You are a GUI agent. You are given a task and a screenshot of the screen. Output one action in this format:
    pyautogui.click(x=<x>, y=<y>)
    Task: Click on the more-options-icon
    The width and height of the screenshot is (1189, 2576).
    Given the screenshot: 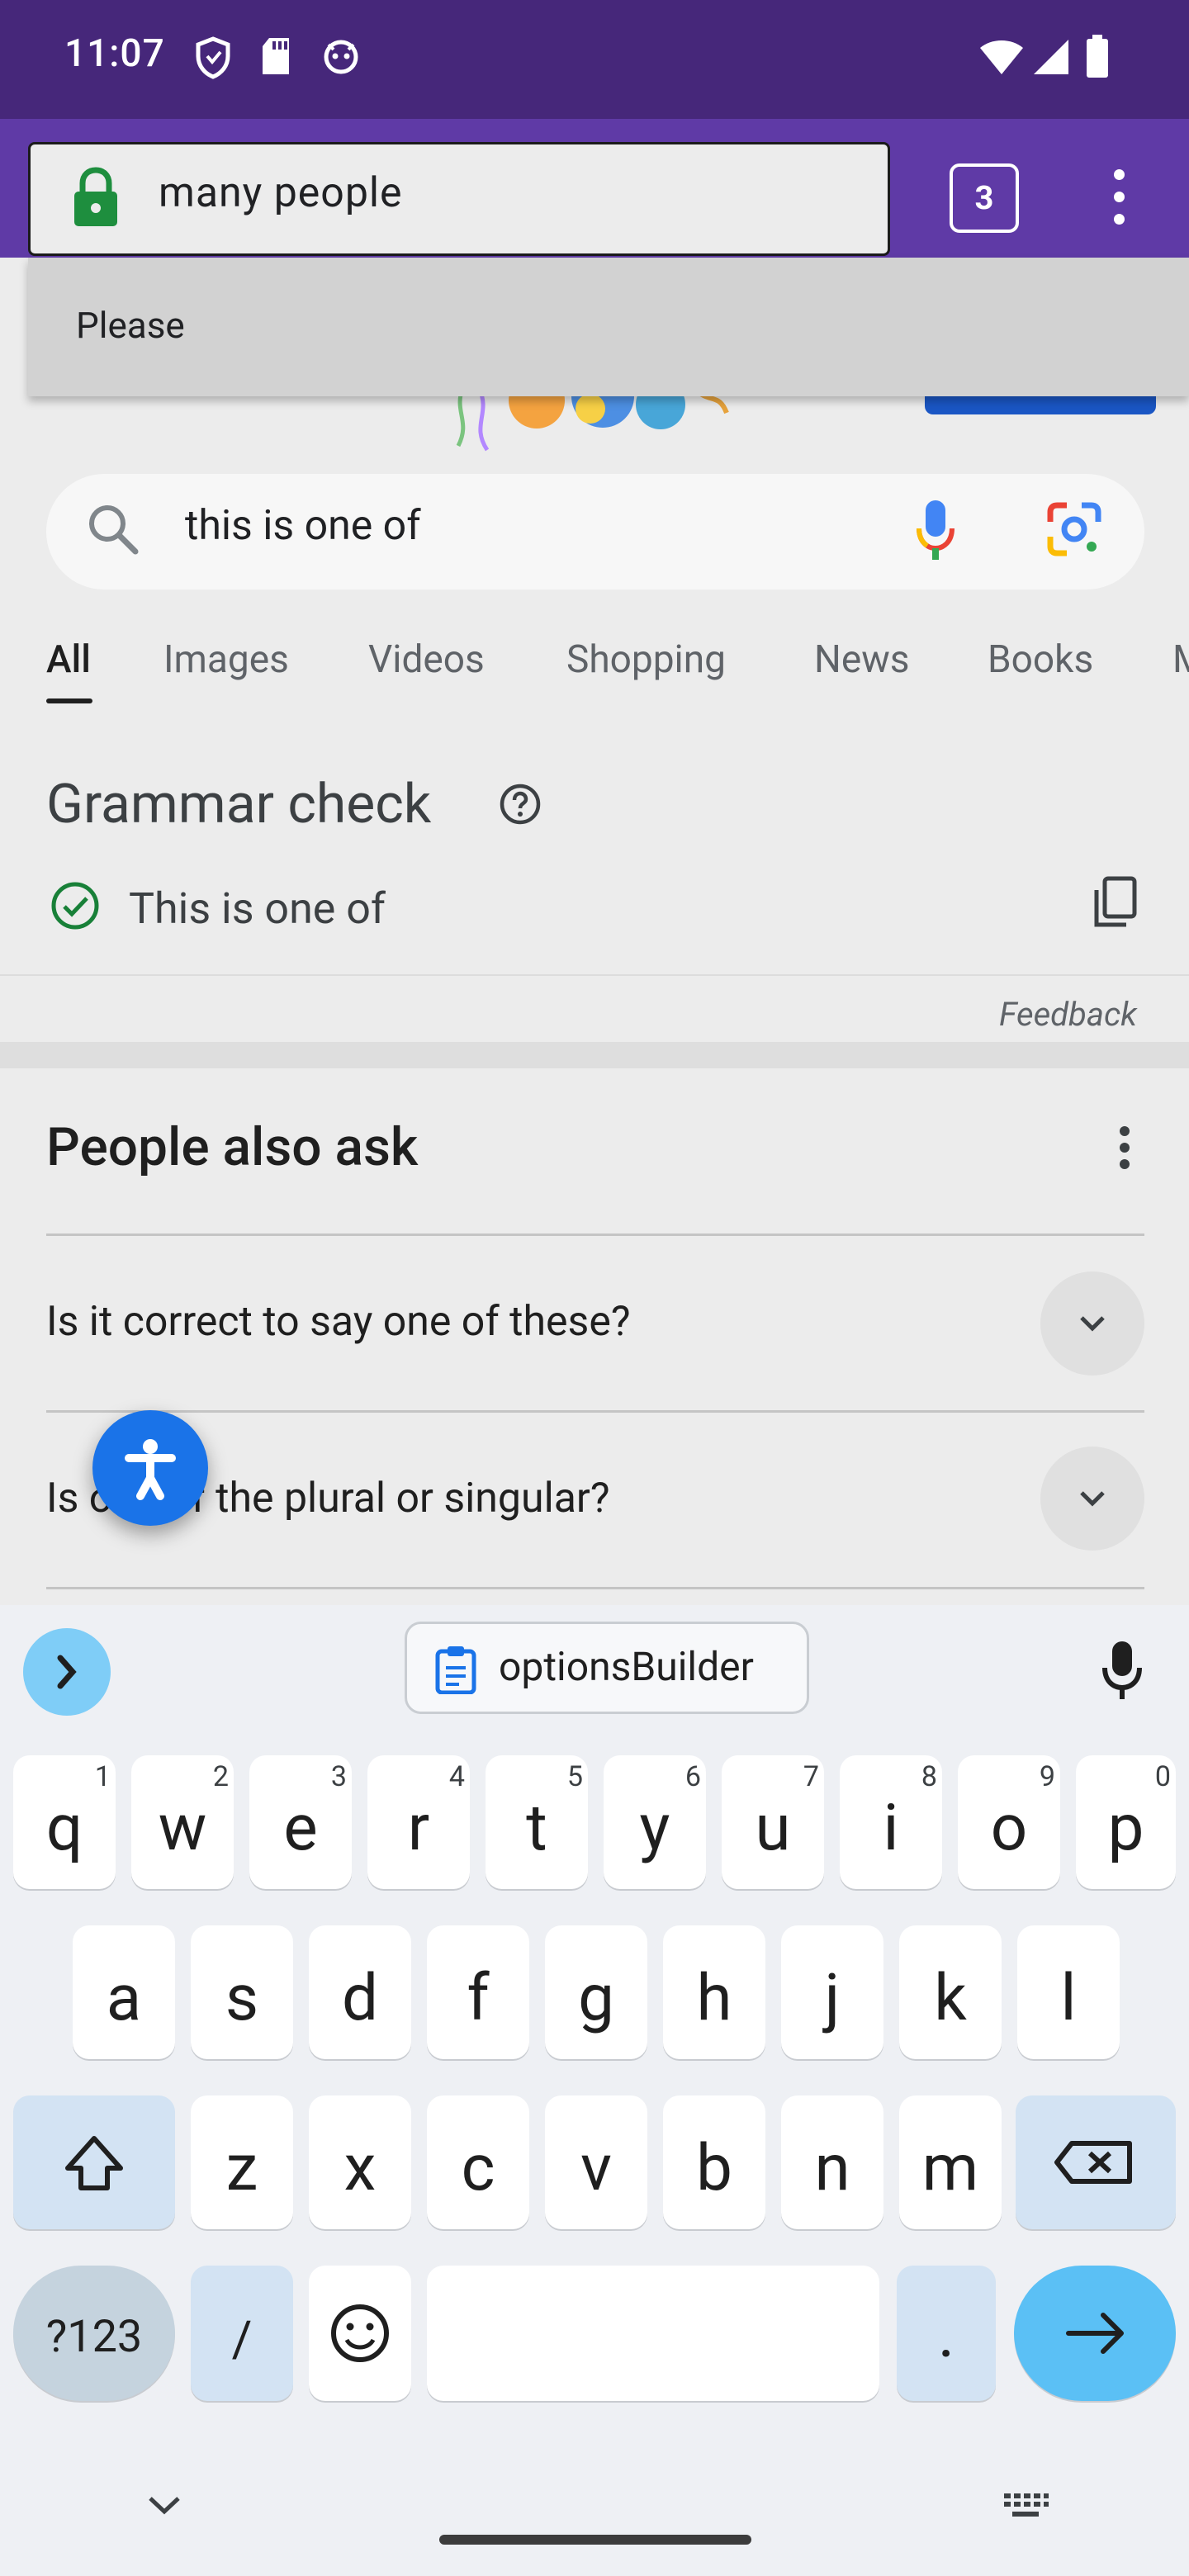 What is the action you would take?
    pyautogui.click(x=1125, y=1147)
    